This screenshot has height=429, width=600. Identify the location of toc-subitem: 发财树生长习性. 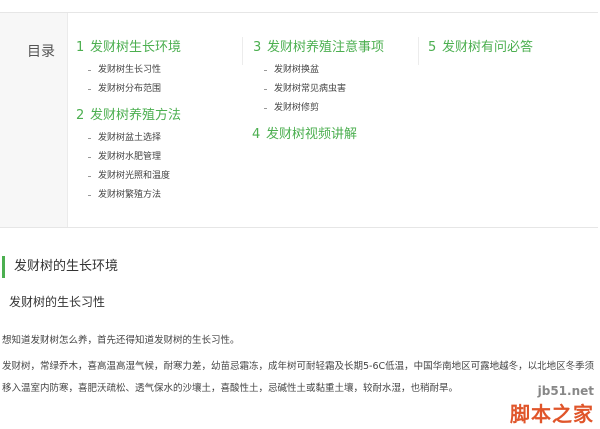
(158, 70).